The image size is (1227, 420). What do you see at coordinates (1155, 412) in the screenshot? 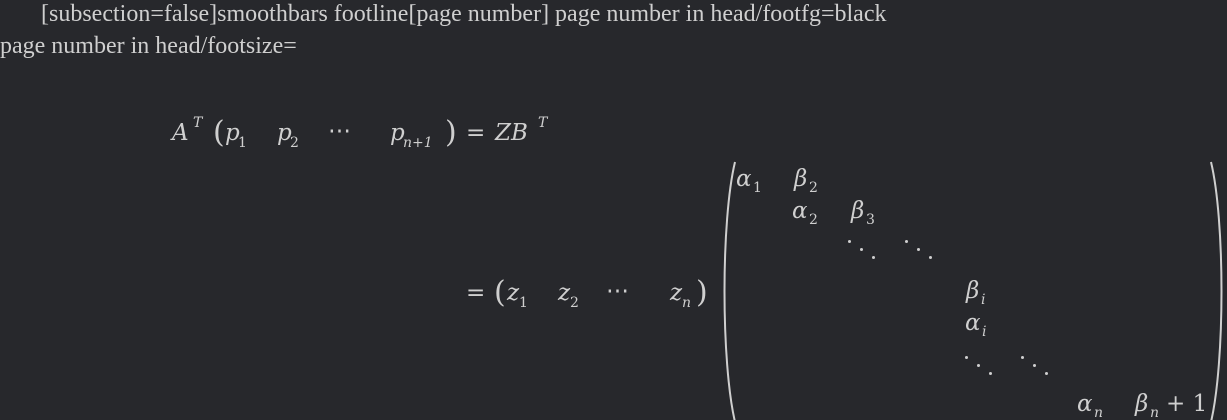
I see `beta-n-subscript: n` at bounding box center [1155, 412].